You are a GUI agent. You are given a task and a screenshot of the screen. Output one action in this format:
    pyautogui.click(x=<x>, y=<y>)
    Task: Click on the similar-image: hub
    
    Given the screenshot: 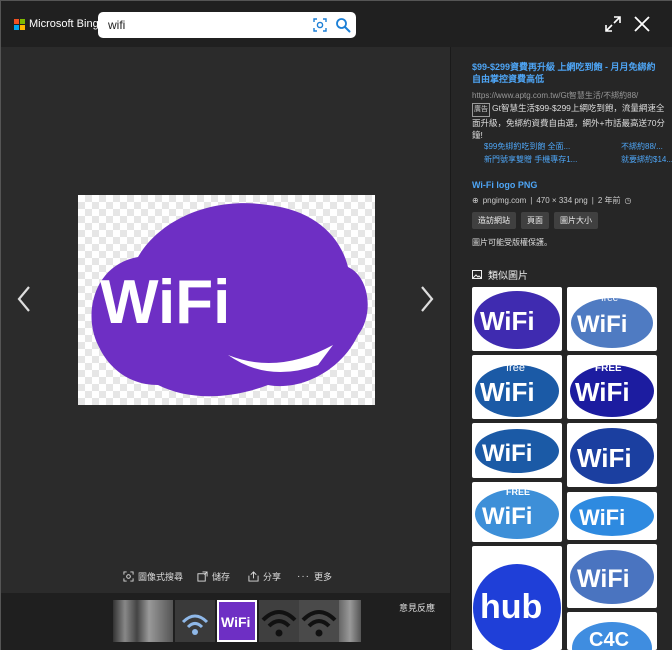 What is the action you would take?
    pyautogui.click(x=517, y=598)
    